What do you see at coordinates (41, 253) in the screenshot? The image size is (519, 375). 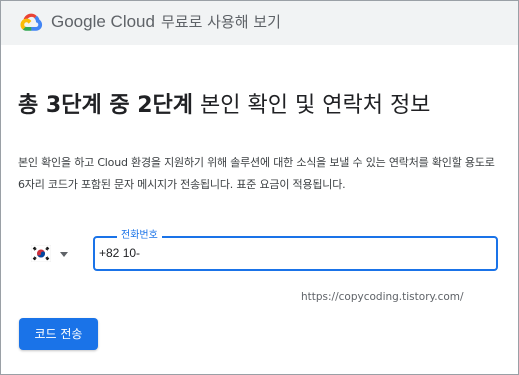 I see `south-korea-flag-icon` at bounding box center [41, 253].